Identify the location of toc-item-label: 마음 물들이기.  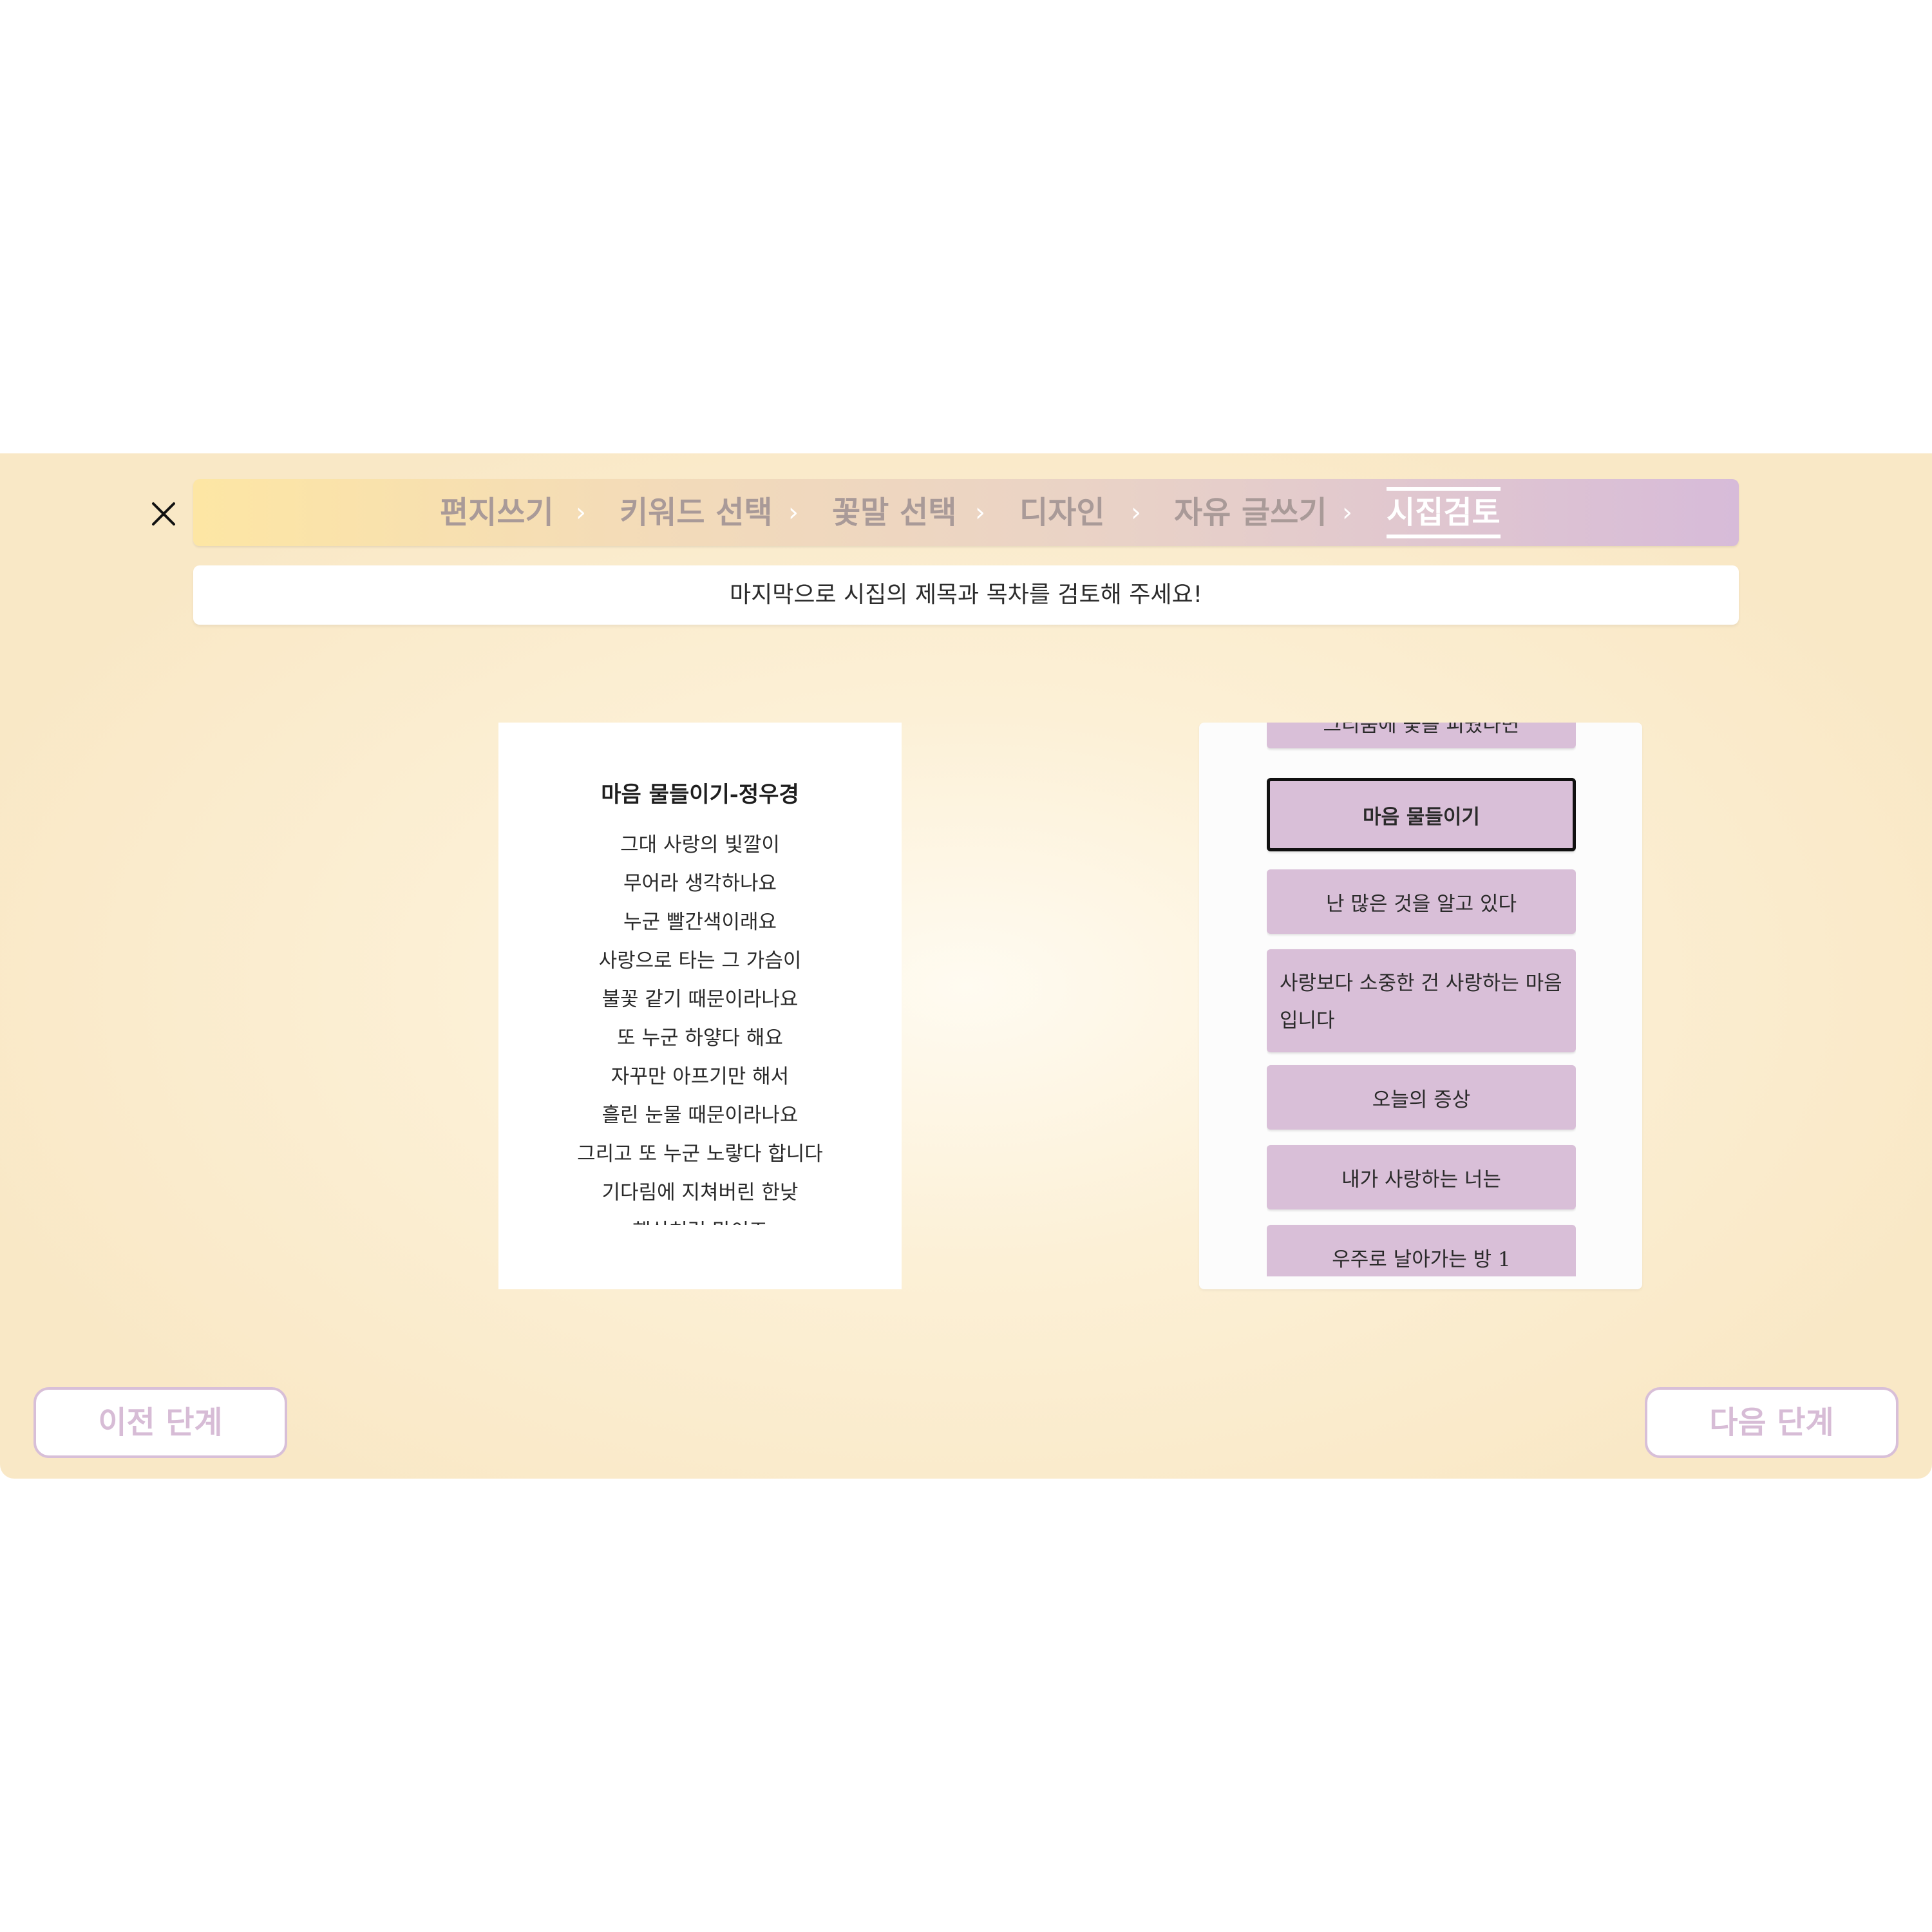
(1421, 817).